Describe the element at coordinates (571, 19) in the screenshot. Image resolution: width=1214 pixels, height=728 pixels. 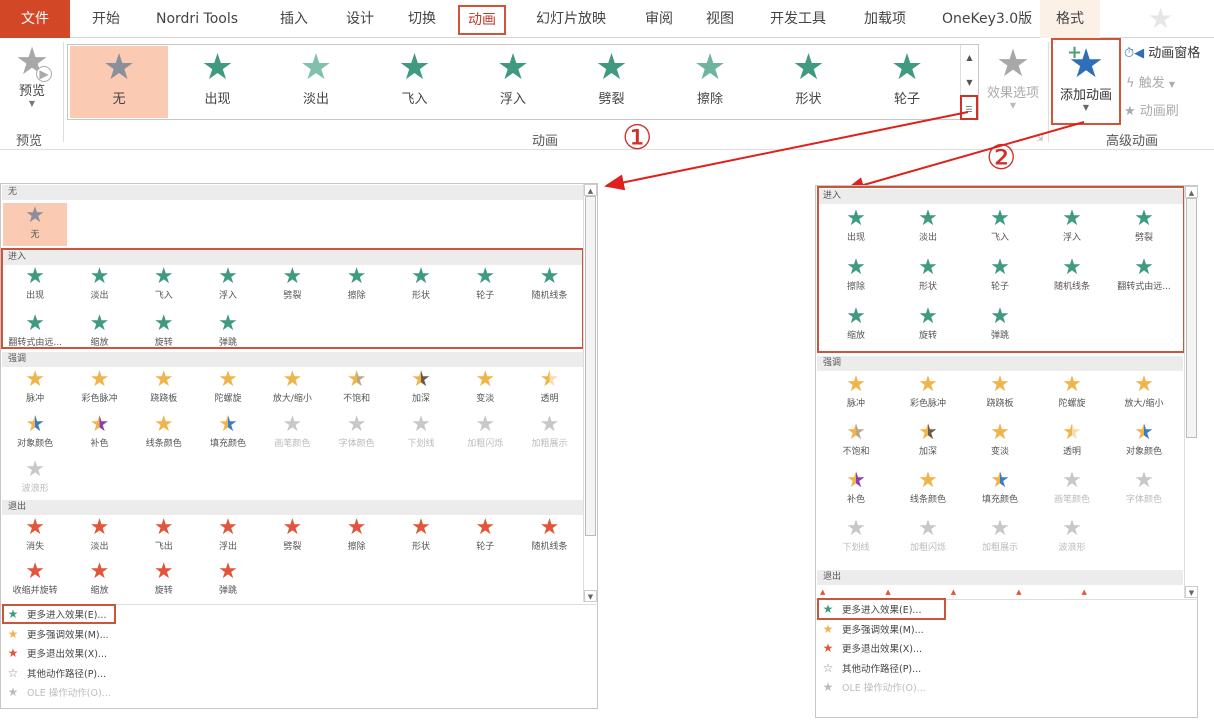
I see `tab-6: 幻灯片放映` at that location.